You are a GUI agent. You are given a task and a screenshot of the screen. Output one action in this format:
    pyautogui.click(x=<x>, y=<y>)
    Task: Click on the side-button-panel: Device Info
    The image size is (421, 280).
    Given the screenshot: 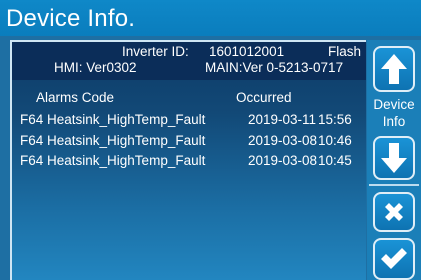 What is the action you would take?
    pyautogui.click(x=394, y=160)
    